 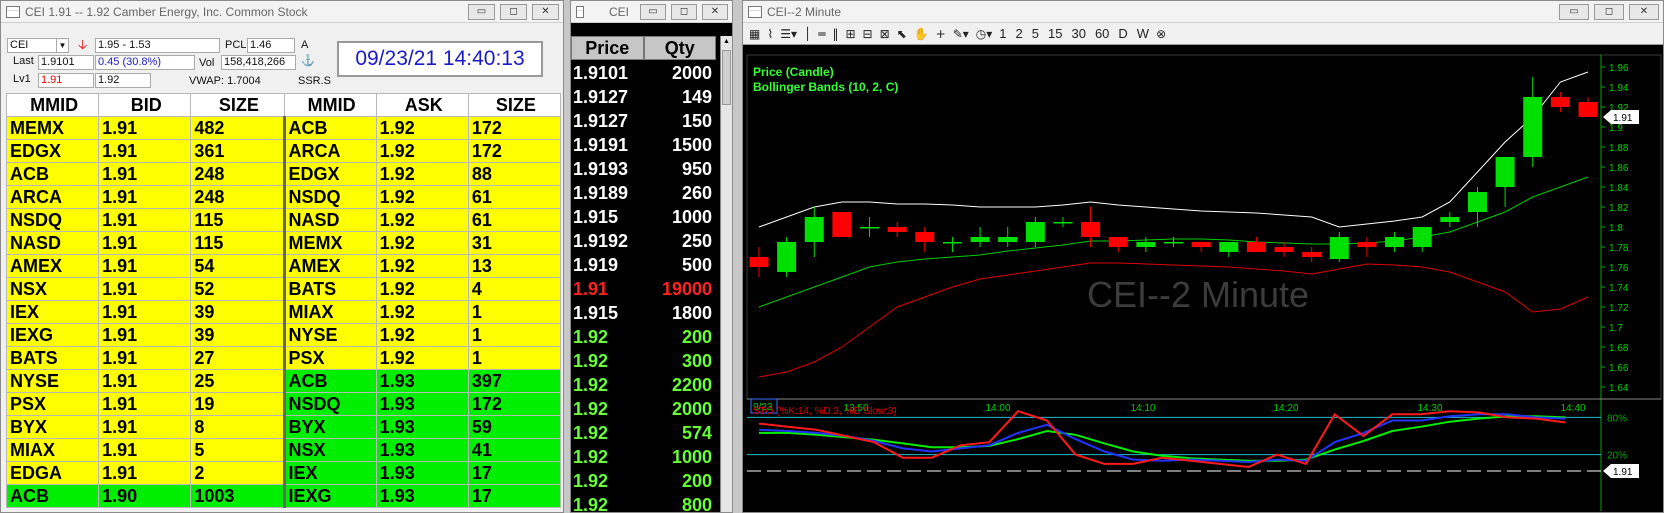 I want to click on period-30: 30, so click(x=1078, y=33).